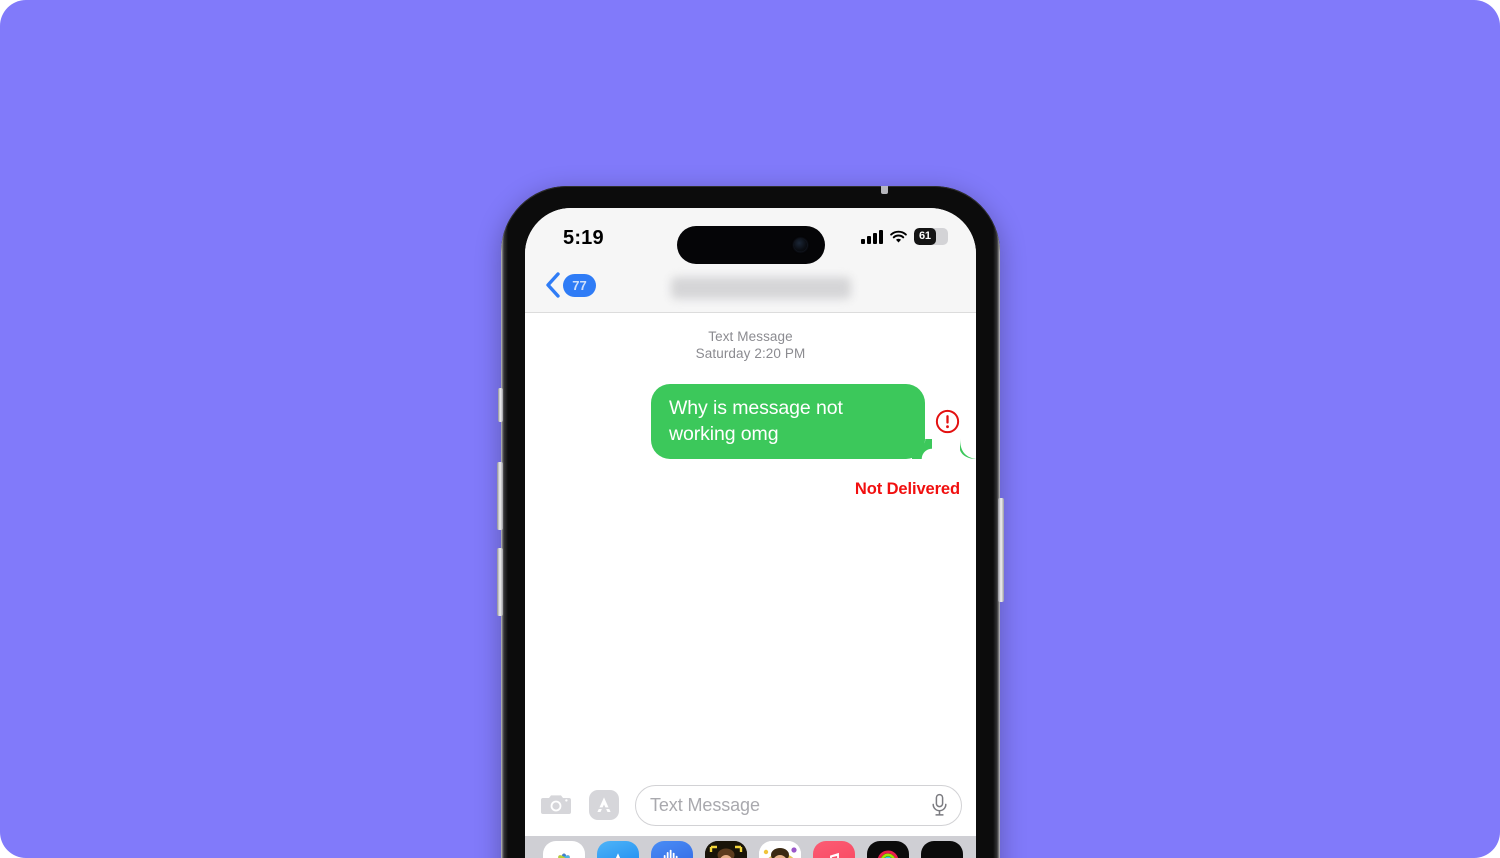  I want to click on power-button, so click(1001, 550).